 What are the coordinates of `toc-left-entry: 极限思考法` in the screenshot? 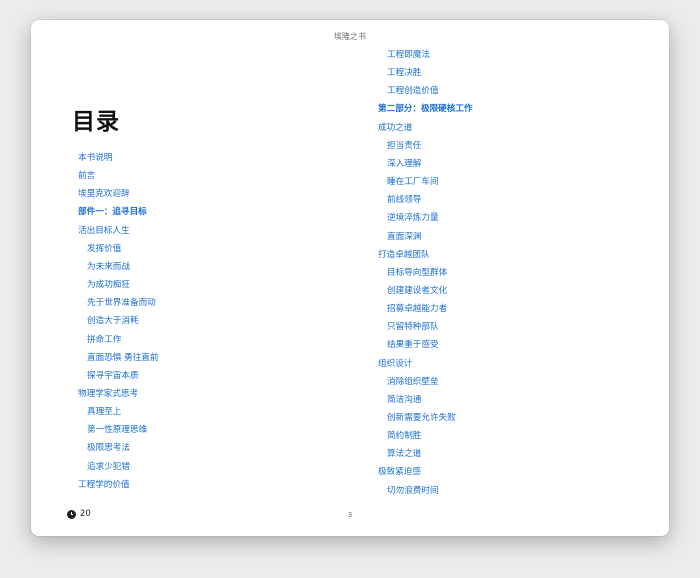 It's located at (108, 448).